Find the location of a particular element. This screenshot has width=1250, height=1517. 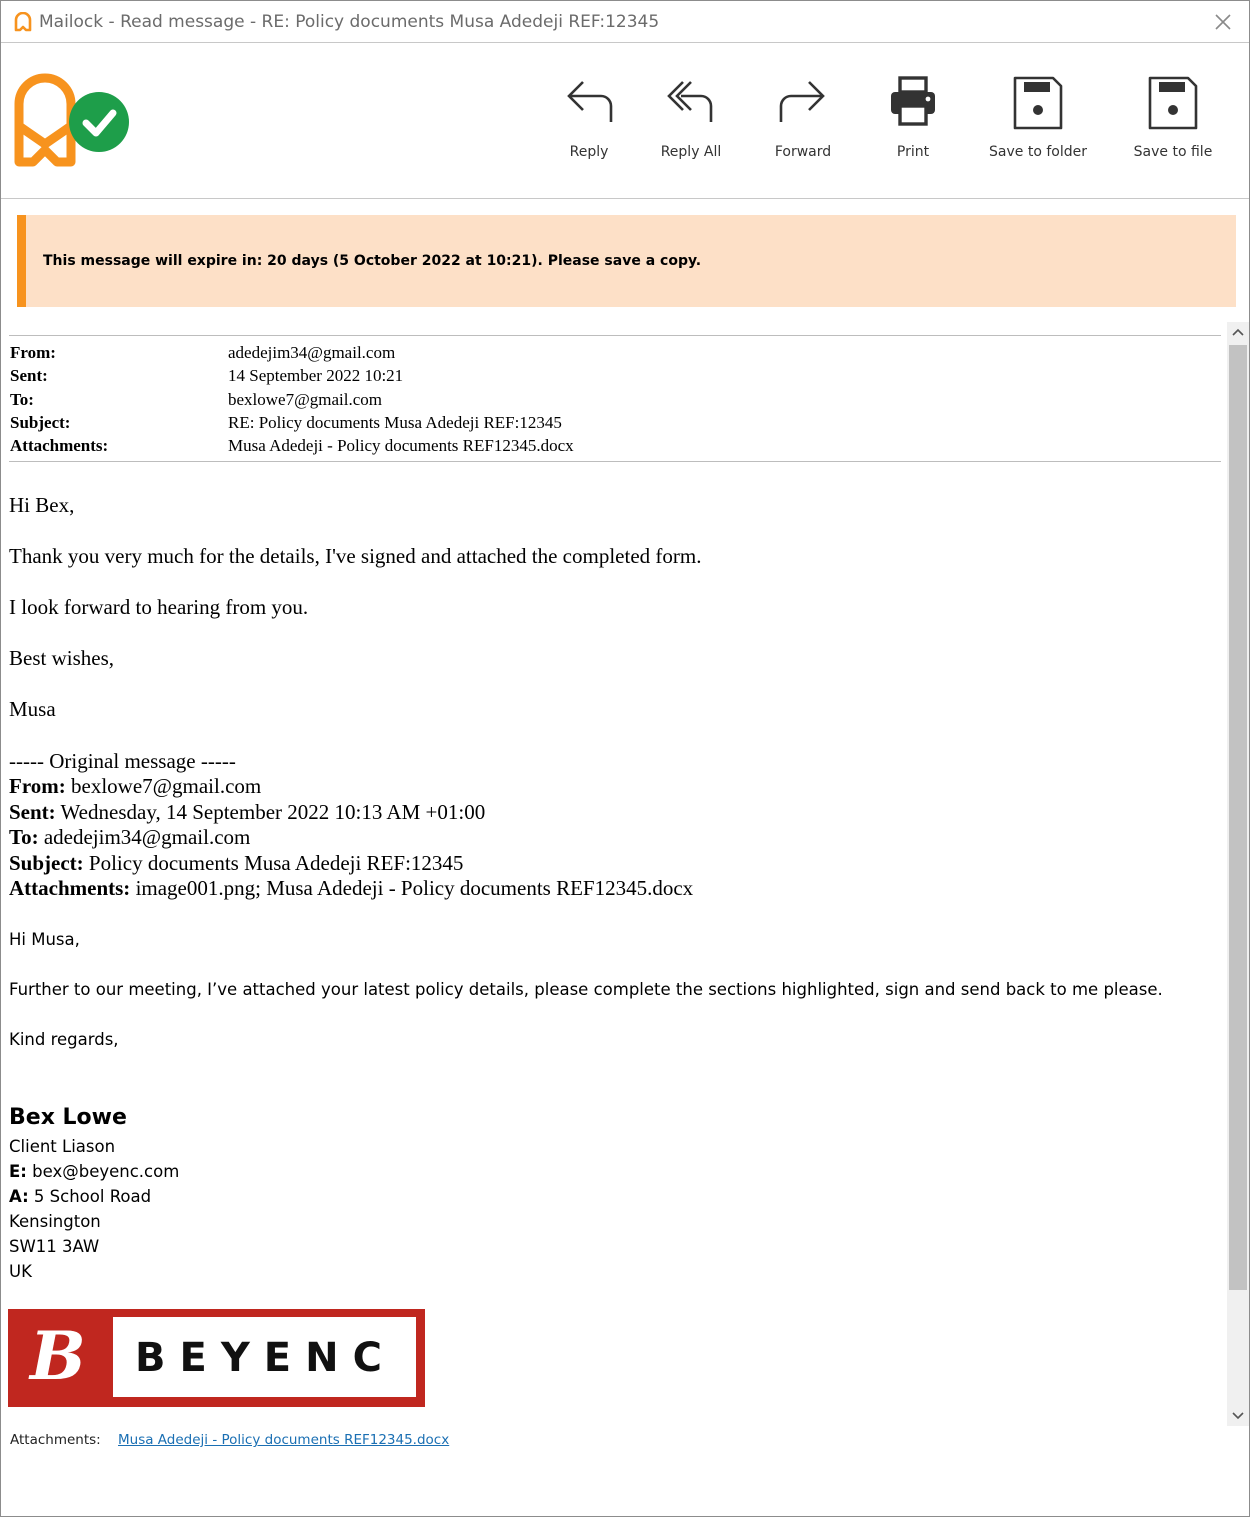

body-line: I look forward to hearing from you. is located at coordinates (159, 607).